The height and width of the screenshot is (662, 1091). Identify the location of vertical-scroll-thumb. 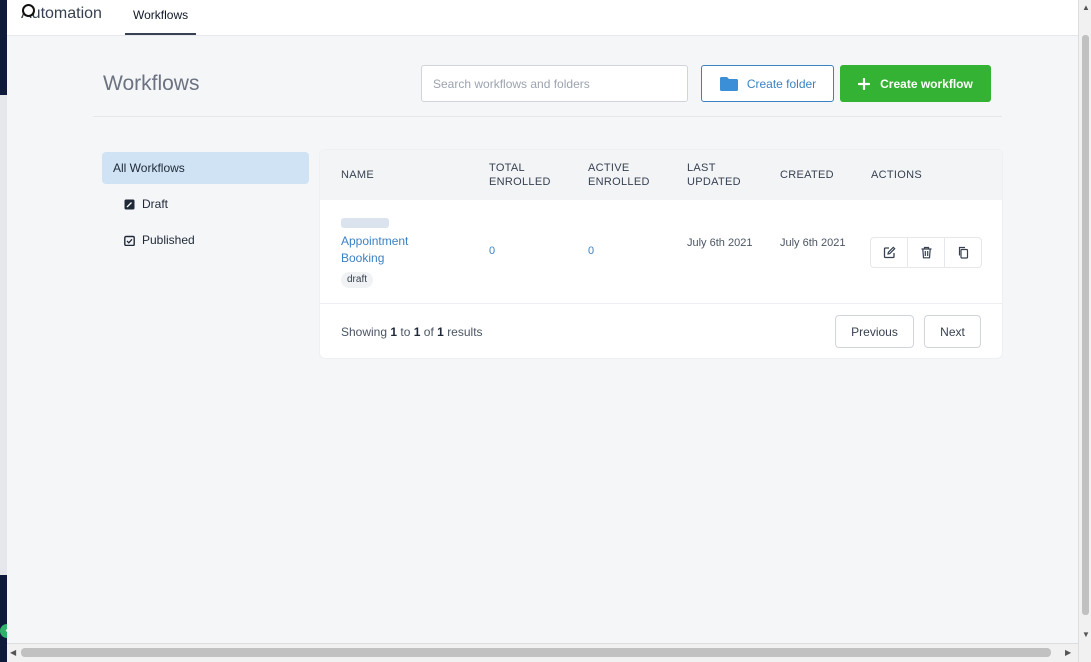
(1085, 325).